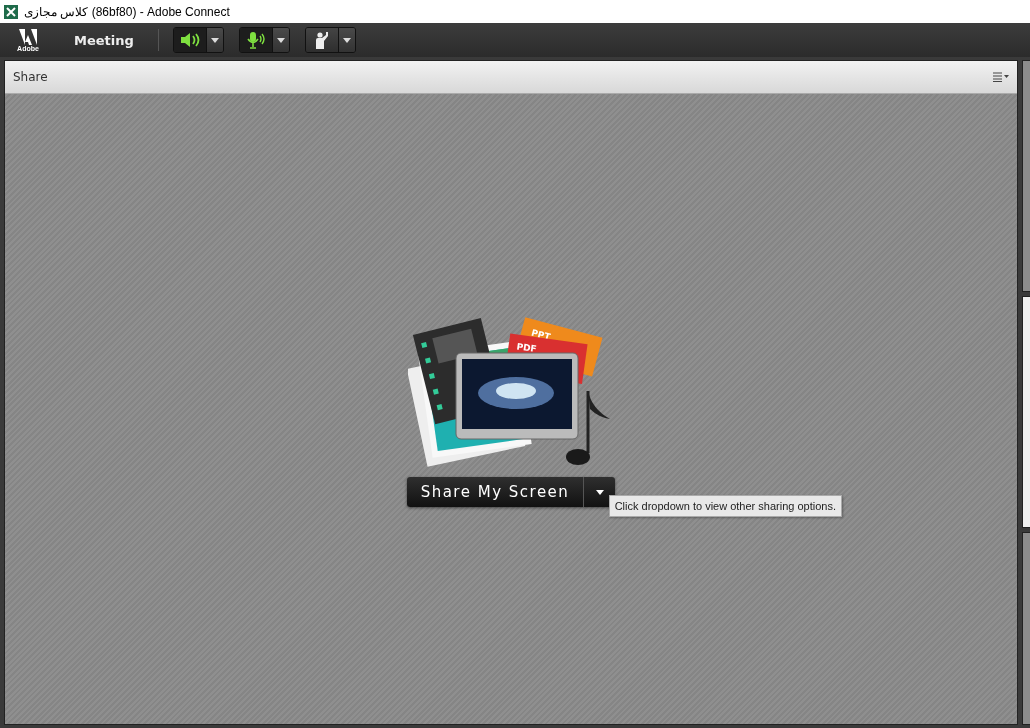 Image resolution: width=1030 pixels, height=728 pixels. Describe the element at coordinates (30, 77) in the screenshot. I see `pod-title: Share` at that location.